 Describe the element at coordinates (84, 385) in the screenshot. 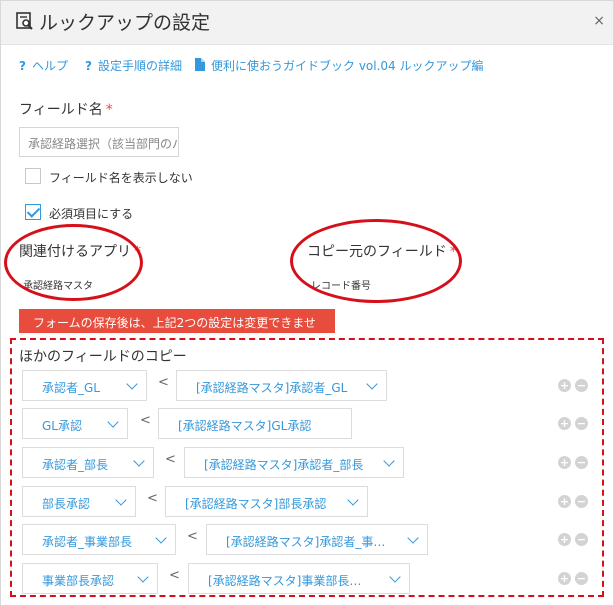

I see `dest-field-select: 承認者_GL` at that location.